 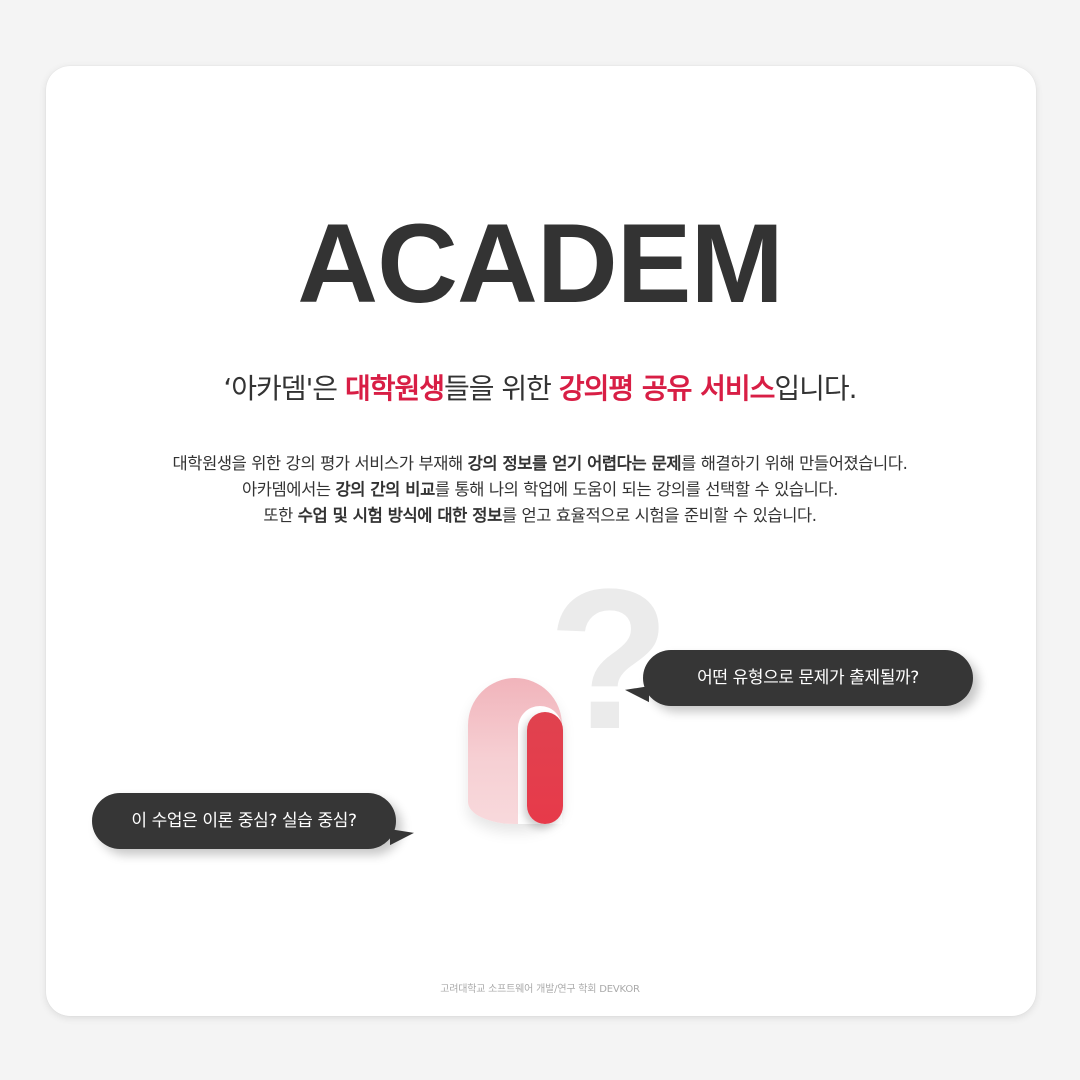 I want to click on tagline: ‘아카뎀'은 대학원생들을 위한 강의평 공유 서비스입니다., so click(x=540, y=389).